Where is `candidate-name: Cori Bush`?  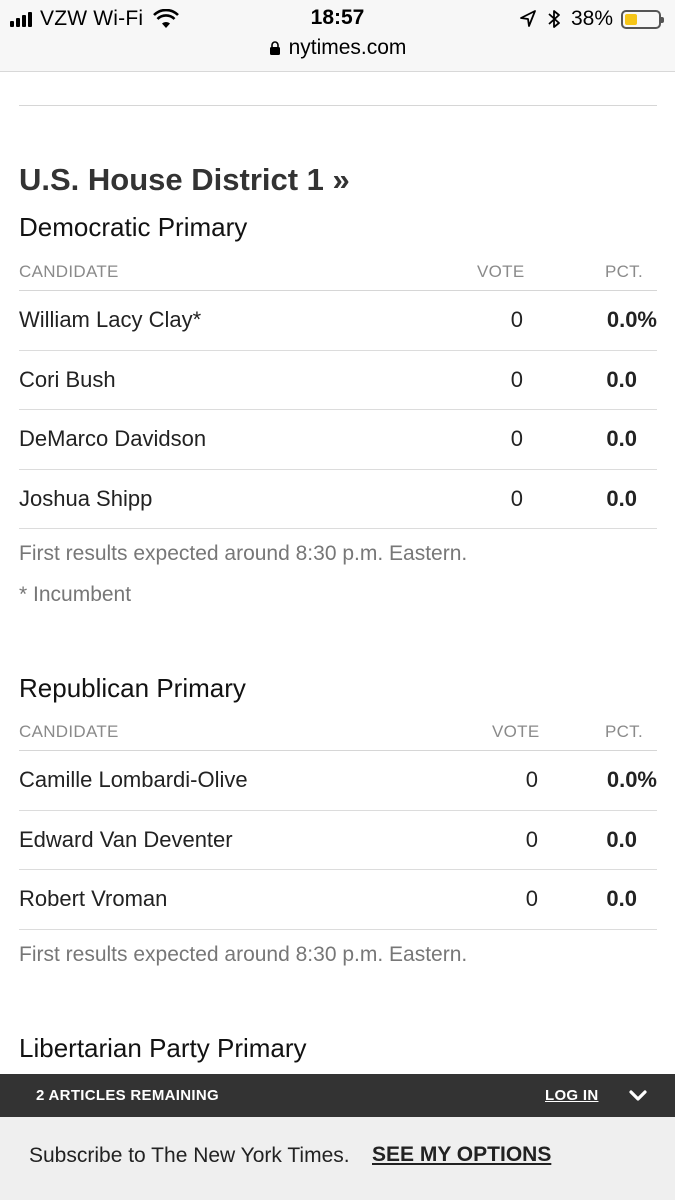
candidate-name: Cori Bush is located at coordinates (67, 379).